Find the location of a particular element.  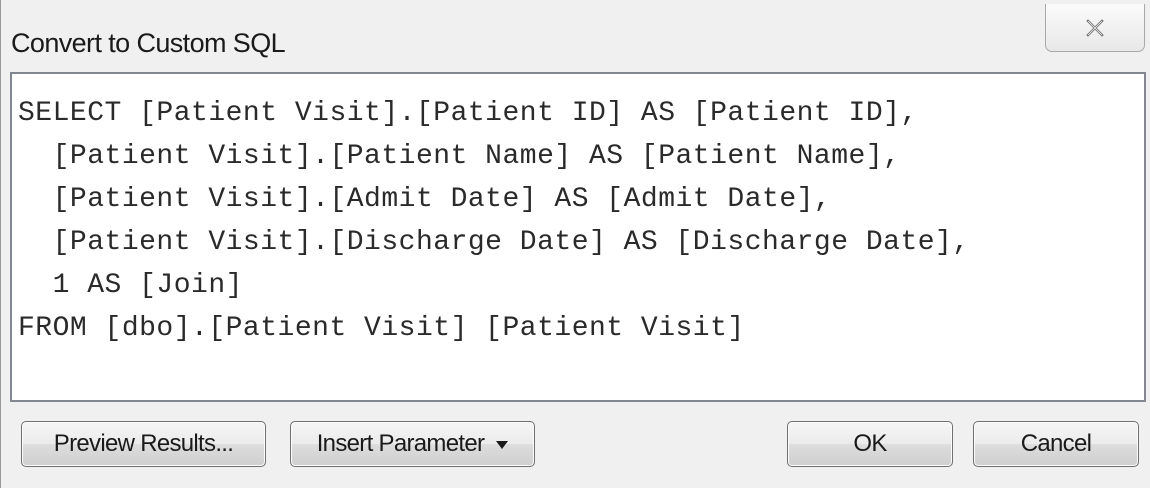

dialog-title: Convert to Custom SQL is located at coordinates (148, 43).